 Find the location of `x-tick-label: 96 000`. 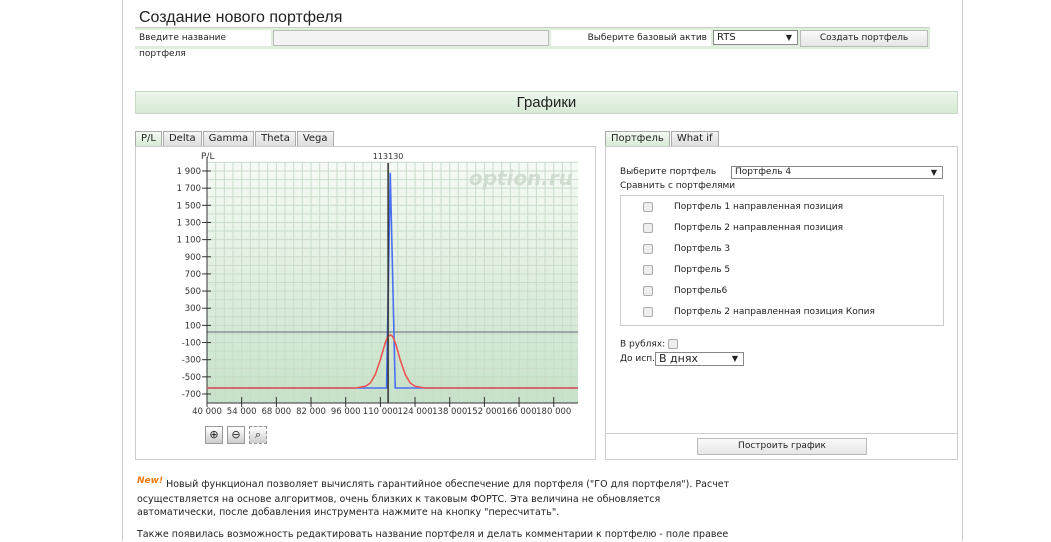

x-tick-label: 96 000 is located at coordinates (346, 412).